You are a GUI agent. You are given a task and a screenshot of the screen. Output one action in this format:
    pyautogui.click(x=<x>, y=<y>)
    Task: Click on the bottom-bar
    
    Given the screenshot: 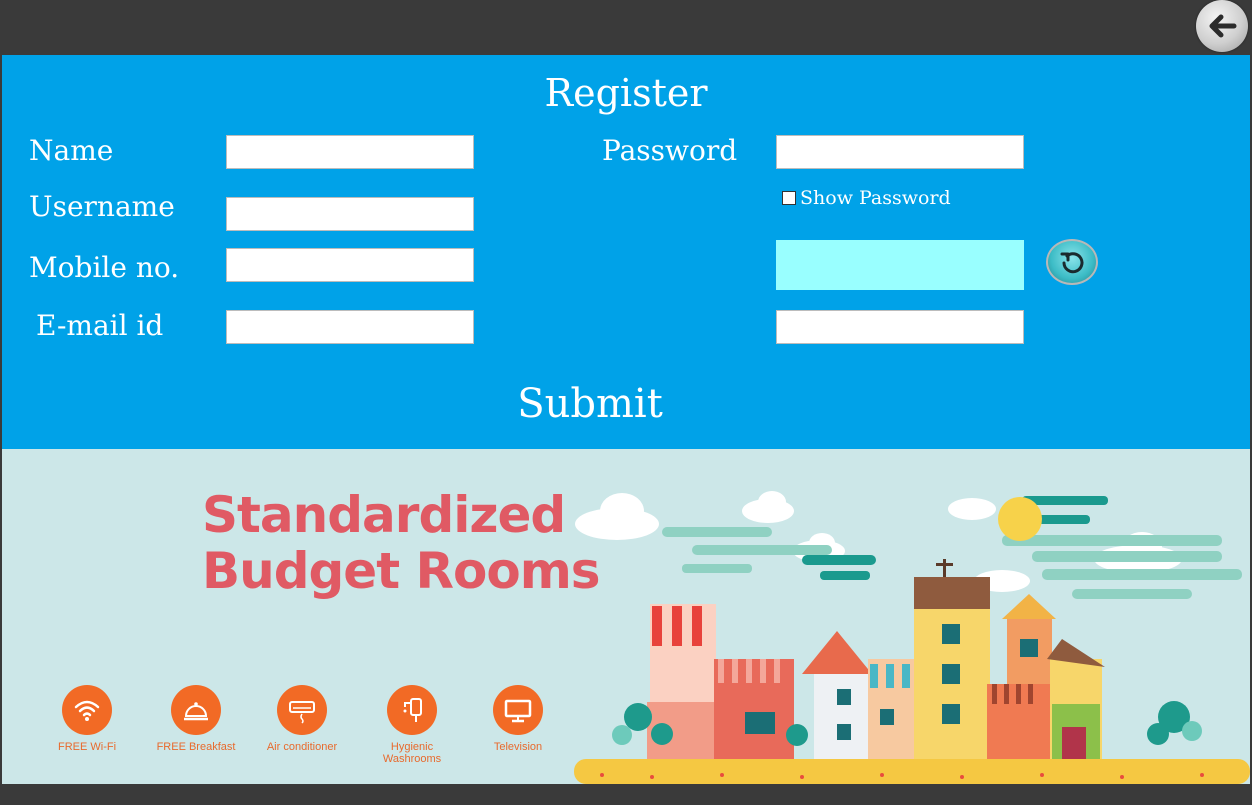 What is the action you would take?
    pyautogui.click(x=626, y=794)
    